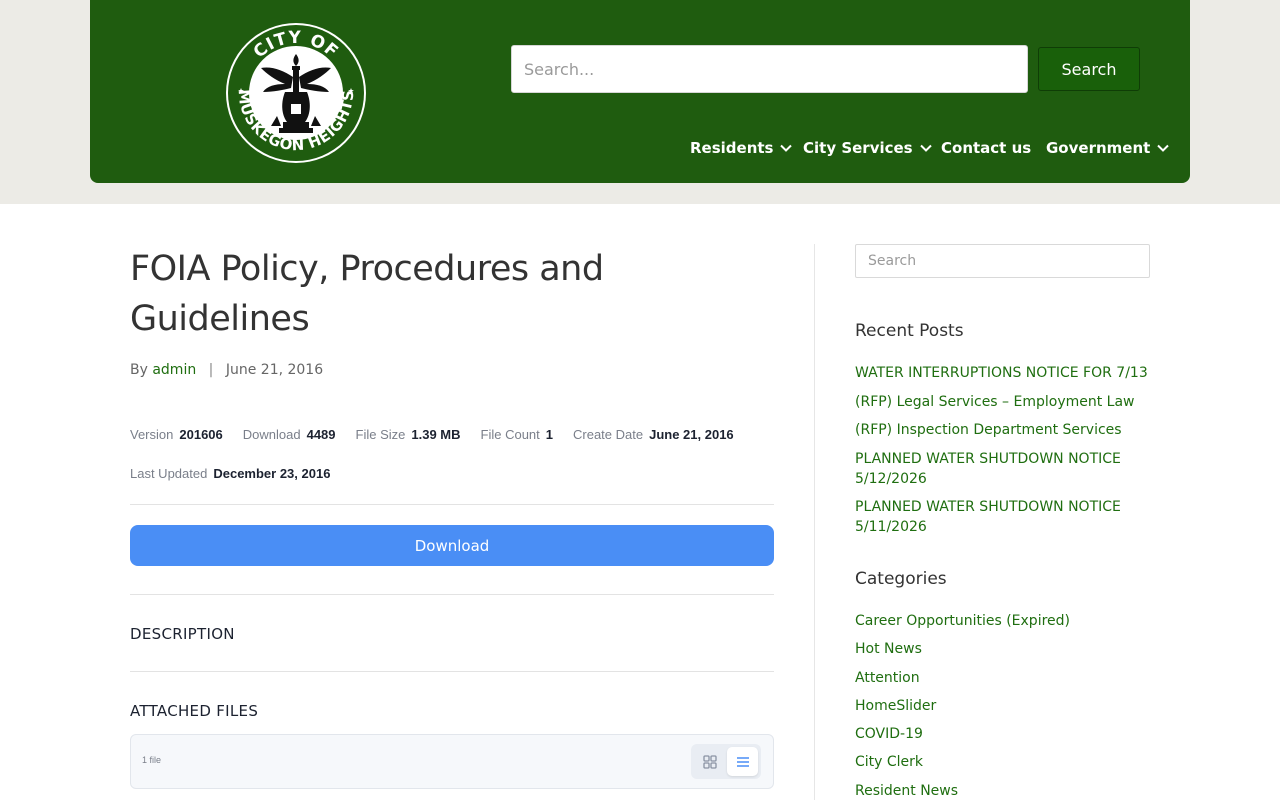 Image resolution: width=1280 pixels, height=800 pixels. What do you see at coordinates (152, 434) in the screenshot?
I see `meta-version-label: Version` at bounding box center [152, 434].